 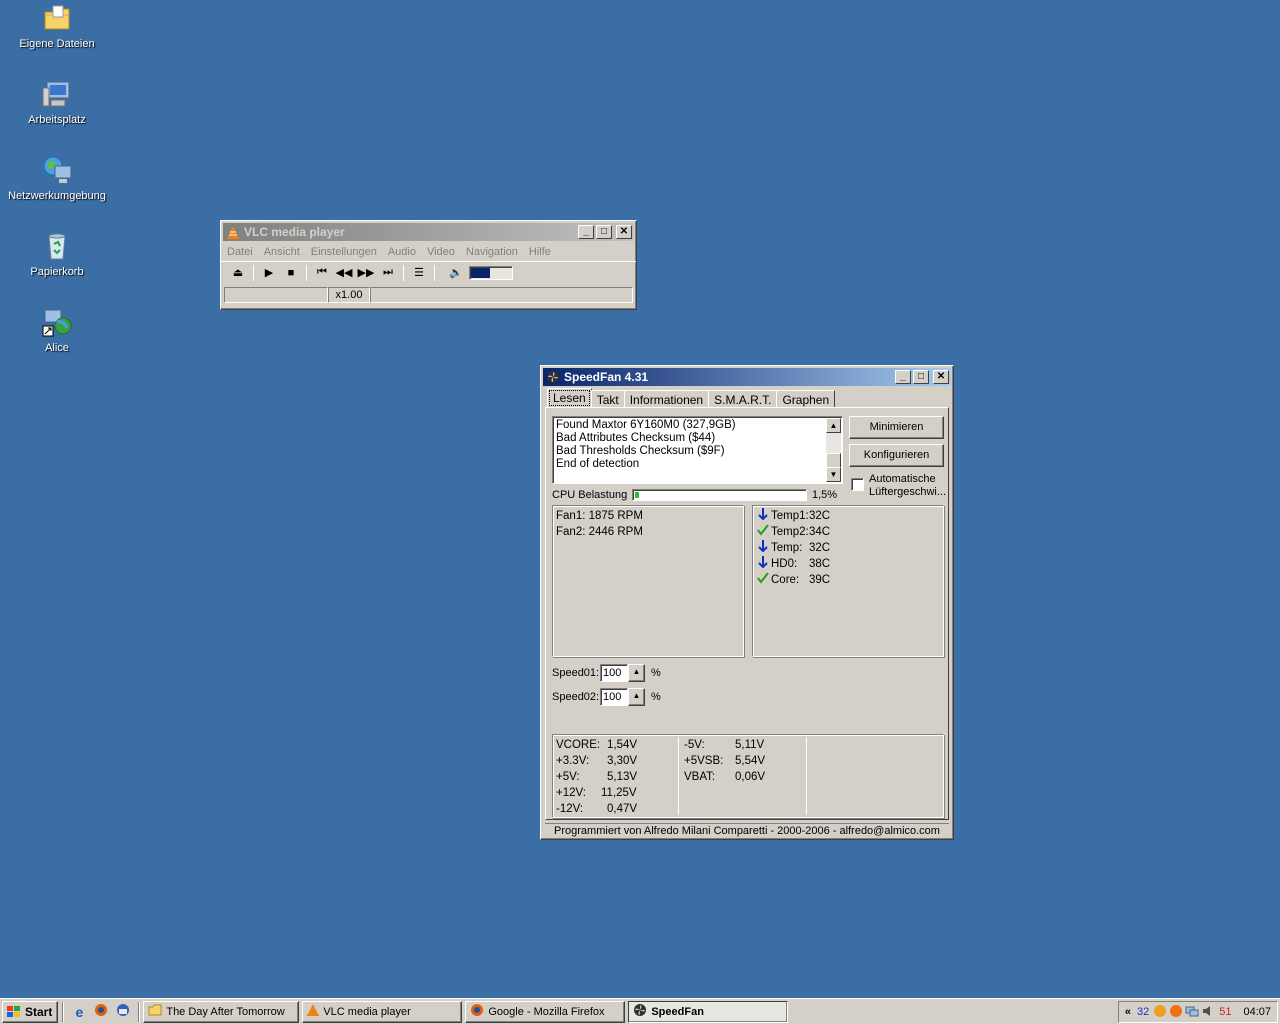 What do you see at coordinates (747, 377) in the screenshot?
I see `speedfan-titlebar: SpeedFan 4.31 _ □ ✕` at bounding box center [747, 377].